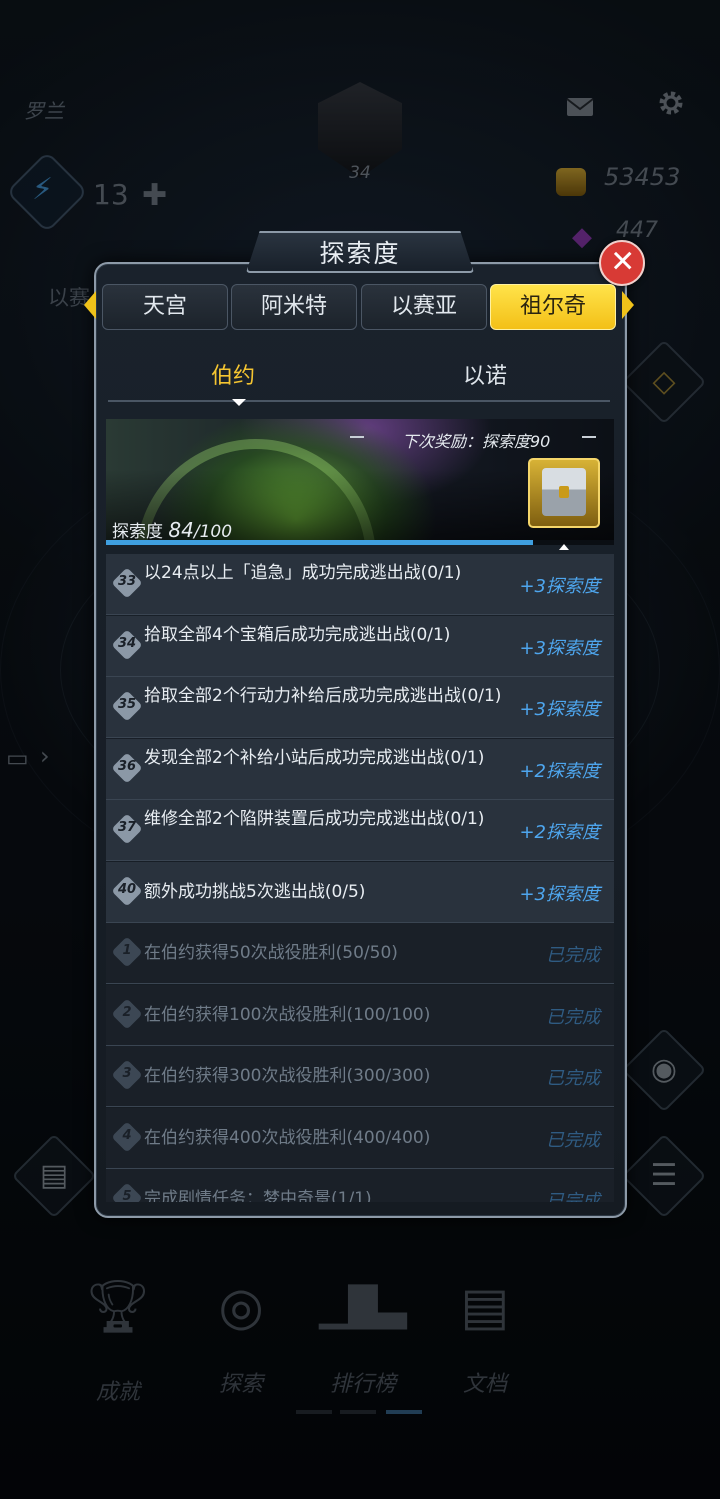  I want to click on task-number: 4, so click(127, 1135).